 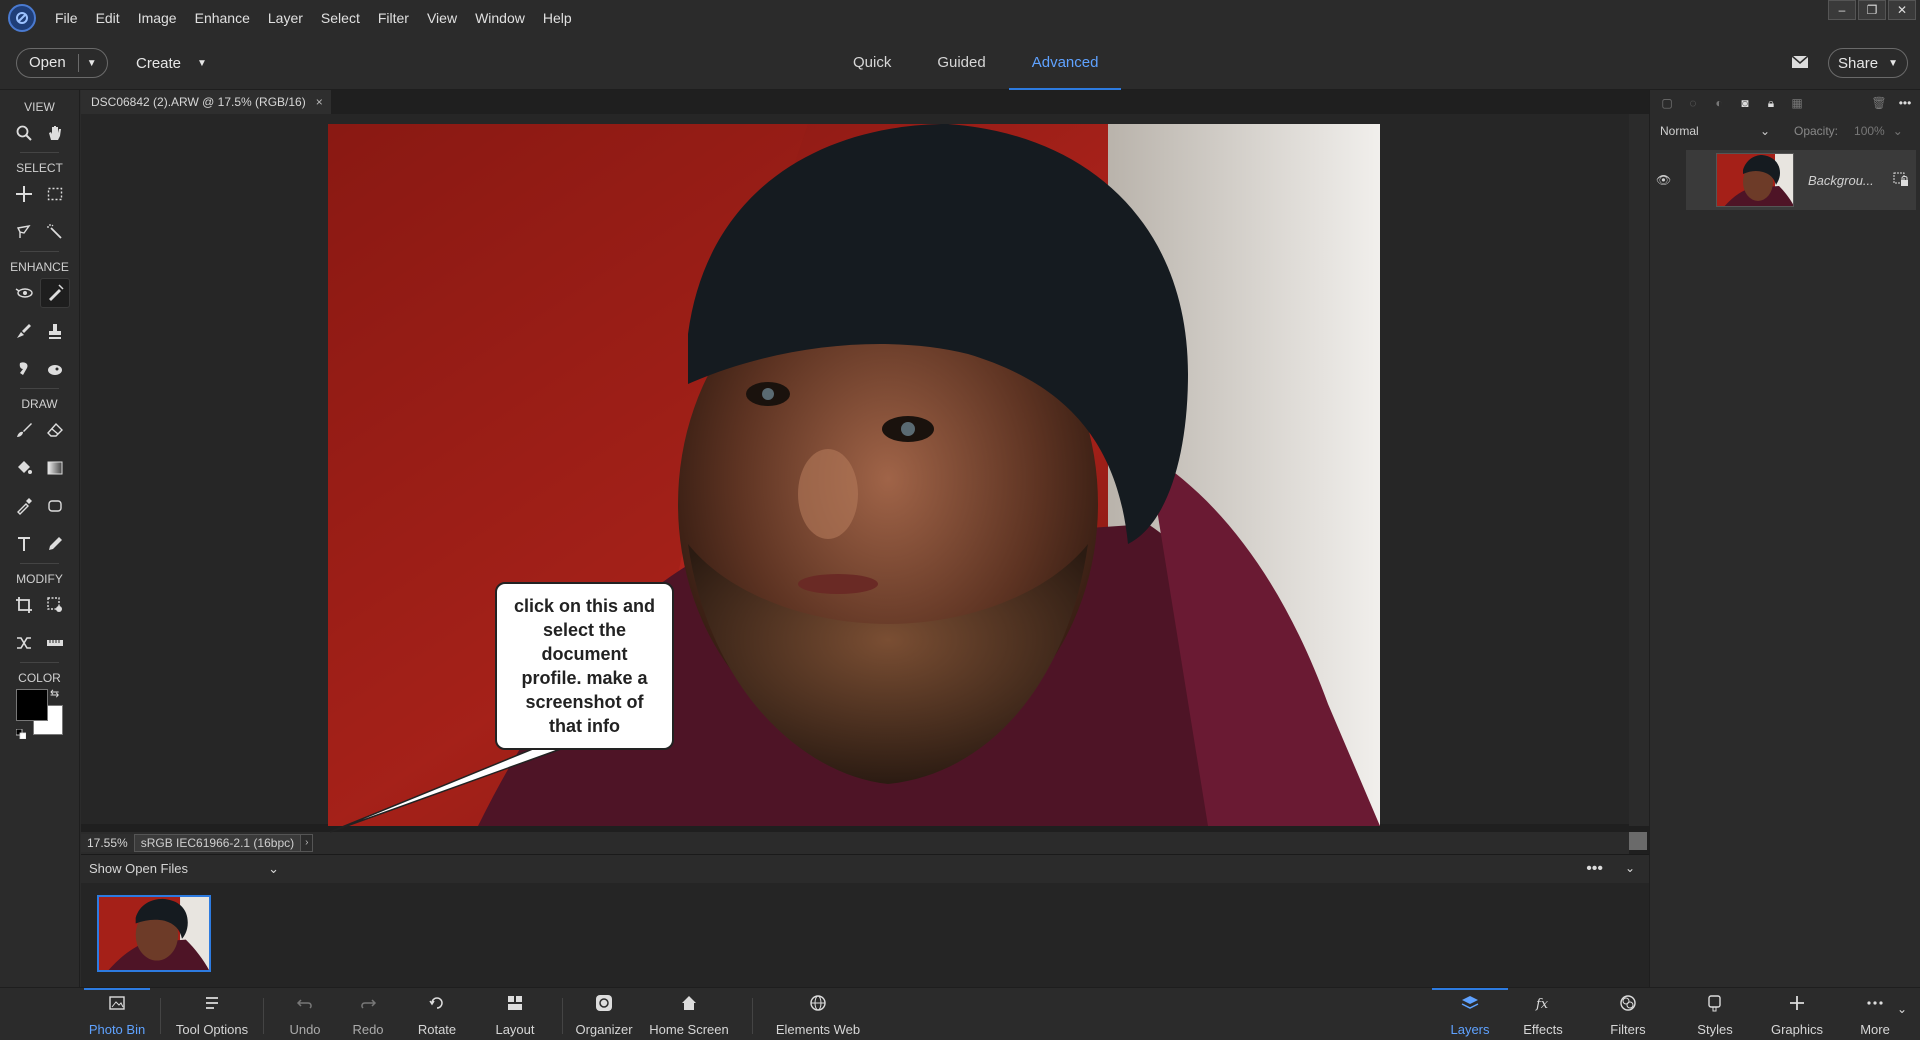 What do you see at coordinates (154, 933) in the screenshot?
I see `open-file-thumbnail` at bounding box center [154, 933].